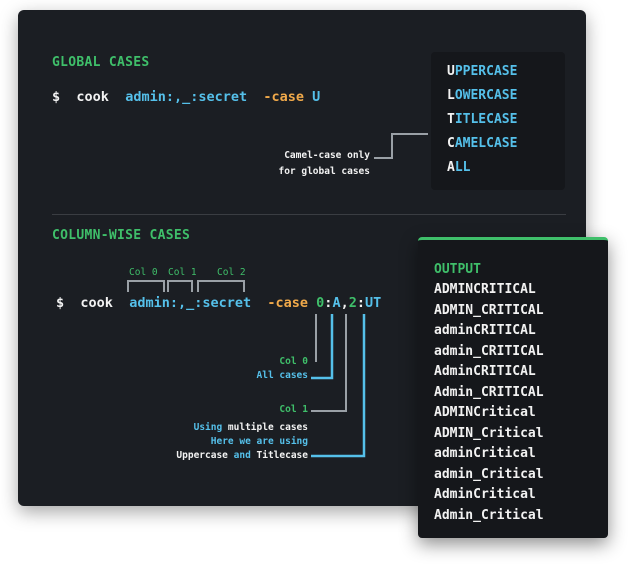 This screenshot has width=640, height=574. Describe the element at coordinates (489, 433) in the screenshot. I see `output-item: ADMIN_Critical` at that location.